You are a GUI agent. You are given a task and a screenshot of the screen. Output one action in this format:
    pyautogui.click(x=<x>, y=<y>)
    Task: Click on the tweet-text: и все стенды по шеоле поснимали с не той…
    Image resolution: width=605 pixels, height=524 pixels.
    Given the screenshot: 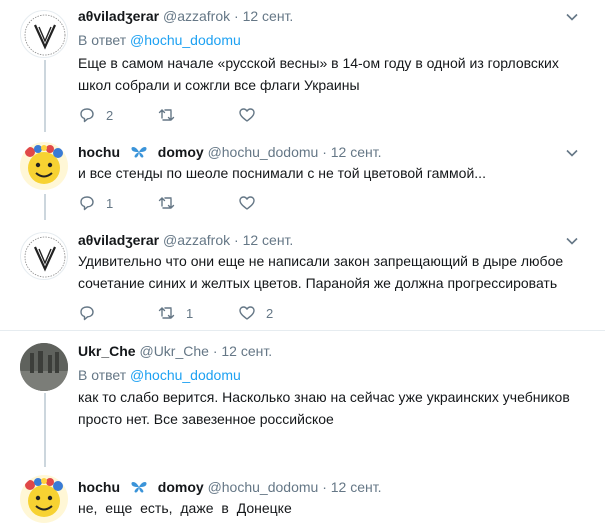 What is the action you would take?
    pyautogui.click(x=282, y=173)
    